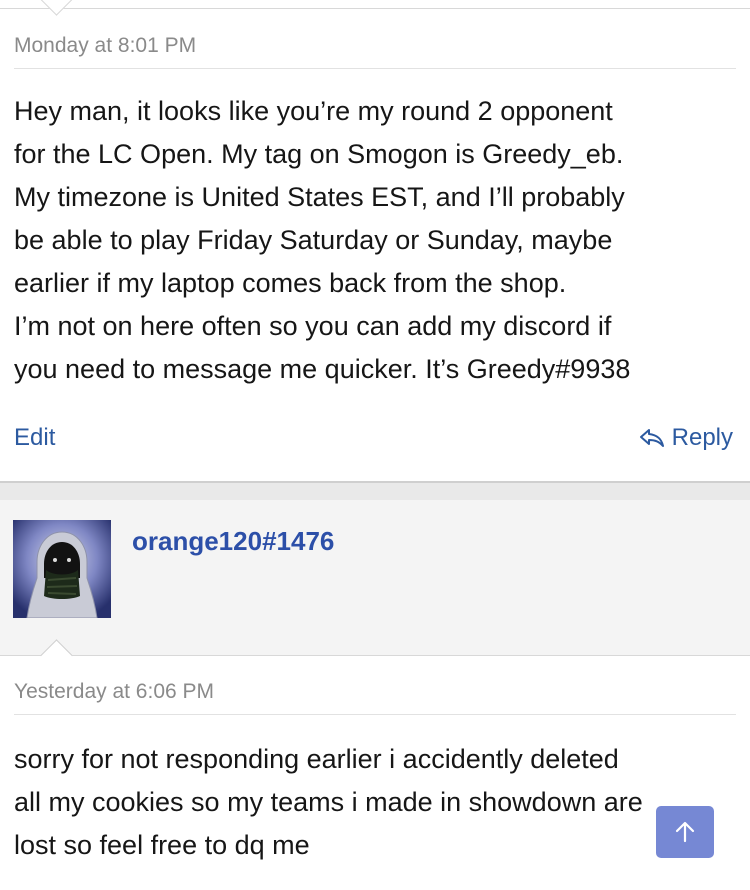 Image resolution: width=750 pixels, height=890 pixels. Describe the element at coordinates (375, 491) in the screenshot. I see `section-divider` at that location.